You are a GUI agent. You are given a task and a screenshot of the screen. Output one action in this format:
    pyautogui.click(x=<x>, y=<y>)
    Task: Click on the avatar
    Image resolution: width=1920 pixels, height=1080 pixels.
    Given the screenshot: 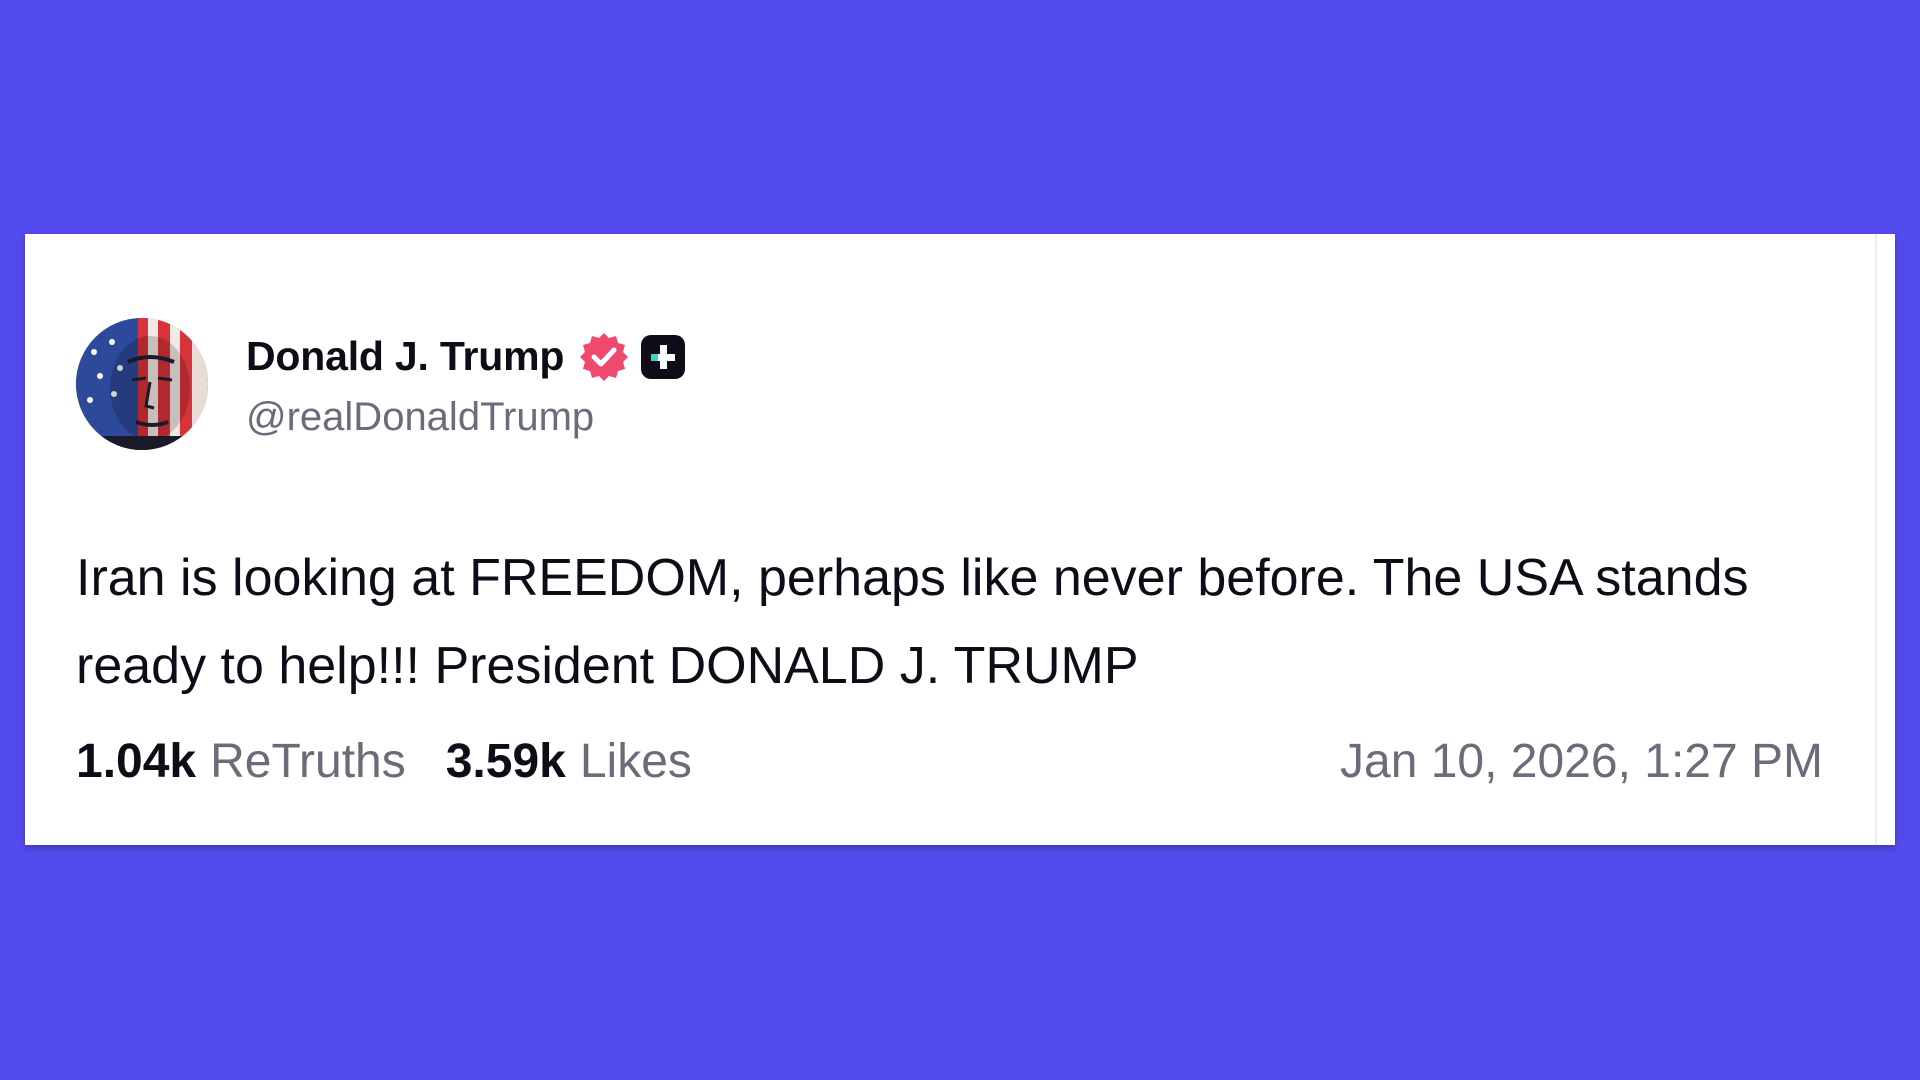 What is the action you would take?
    pyautogui.click(x=142, y=384)
    